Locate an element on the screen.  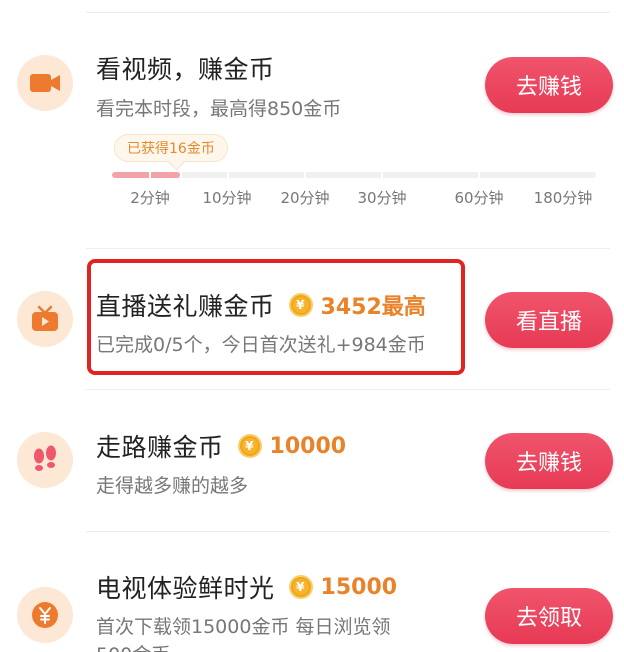
task-subtitle: 看完本时段，最高得850金币 is located at coordinates (219, 109).